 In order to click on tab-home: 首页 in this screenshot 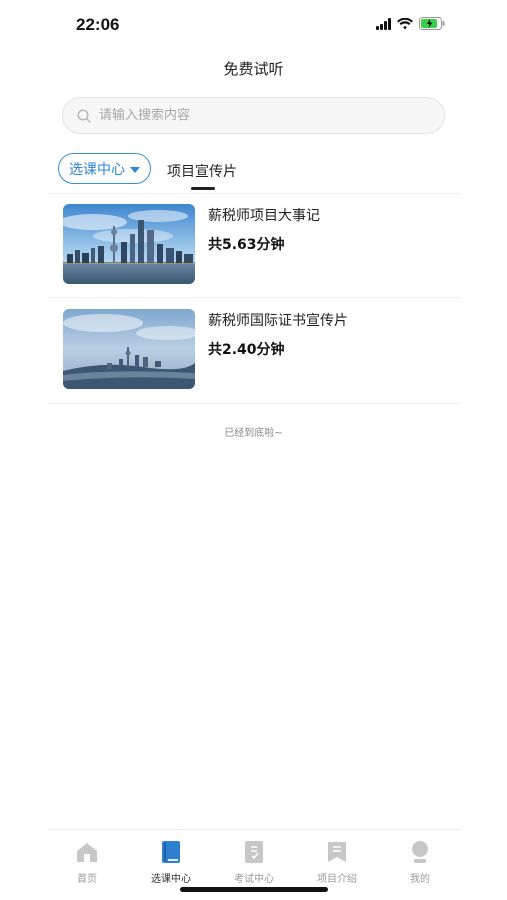, I will do `click(87, 862)`.